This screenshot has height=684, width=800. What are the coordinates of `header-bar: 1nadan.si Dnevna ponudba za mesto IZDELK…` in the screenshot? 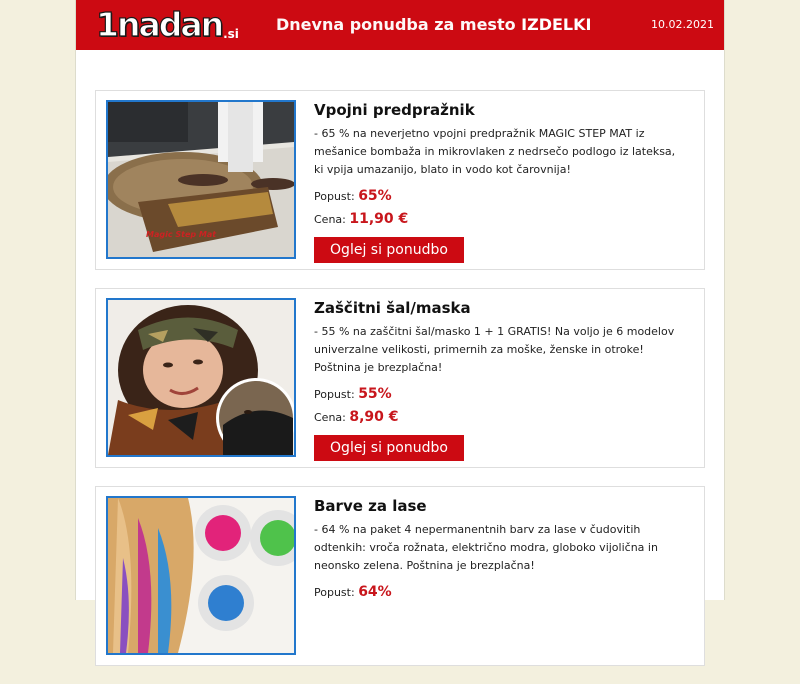 It's located at (400, 25).